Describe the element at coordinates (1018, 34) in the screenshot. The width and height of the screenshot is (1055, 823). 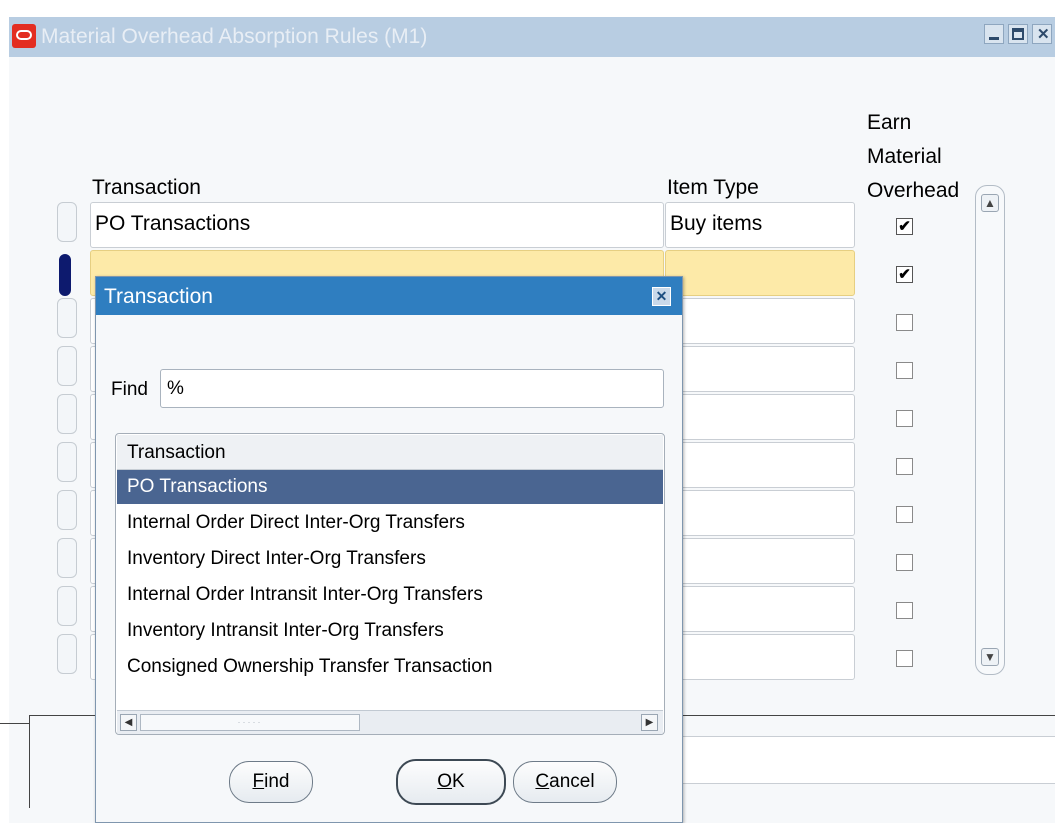
I see `maximize-icon` at that location.